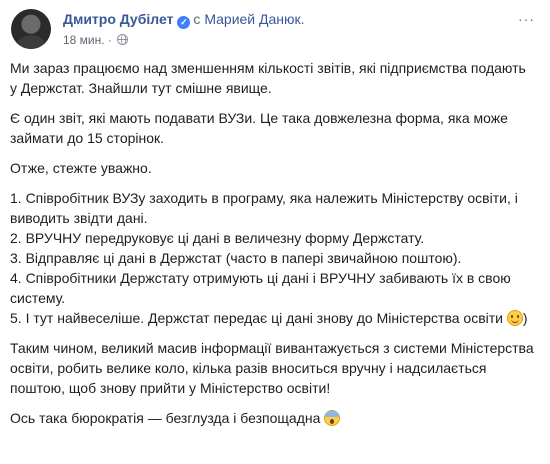  I want to click on author-line: Дмитро Дубілет ✓ с Марией Данюк., so click(184, 19).